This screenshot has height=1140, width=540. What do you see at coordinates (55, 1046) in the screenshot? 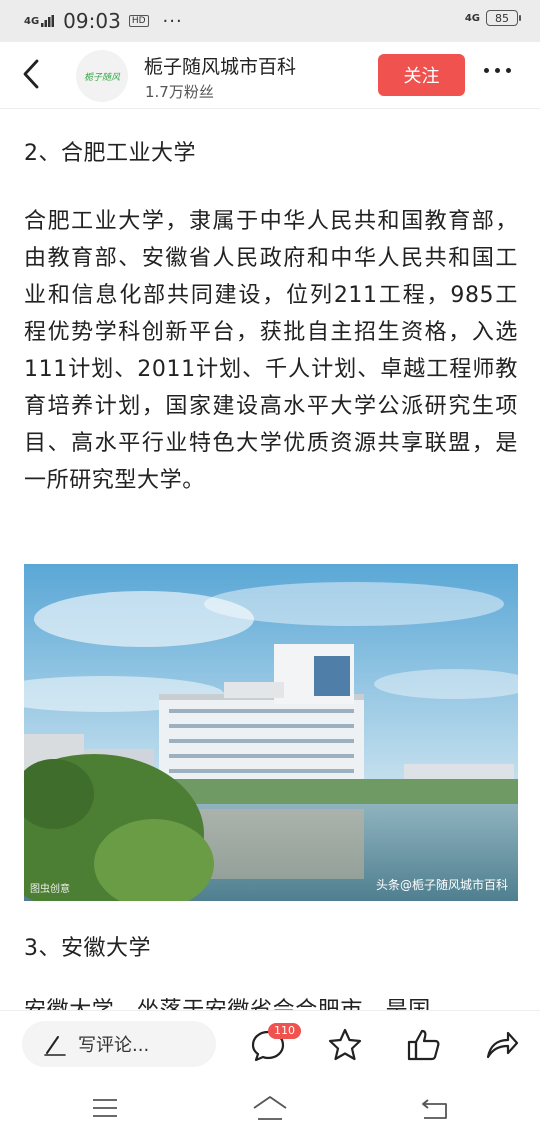
I see `pencil-icon` at bounding box center [55, 1046].